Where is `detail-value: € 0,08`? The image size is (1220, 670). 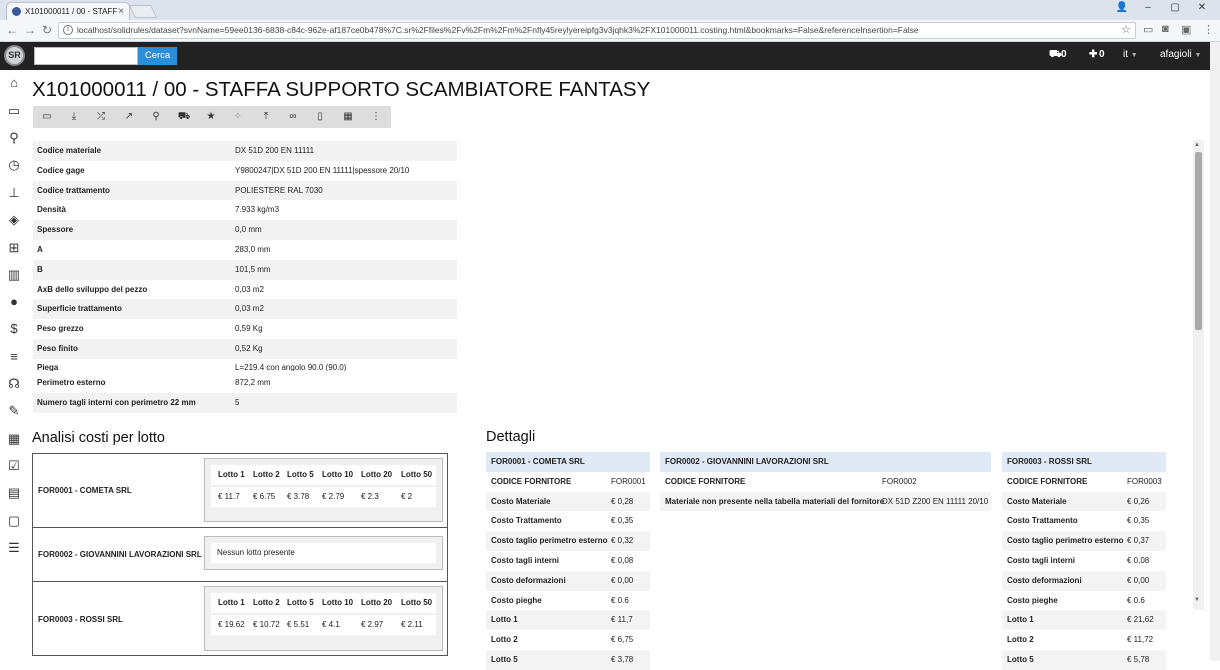 detail-value: € 0,08 is located at coordinates (622, 560).